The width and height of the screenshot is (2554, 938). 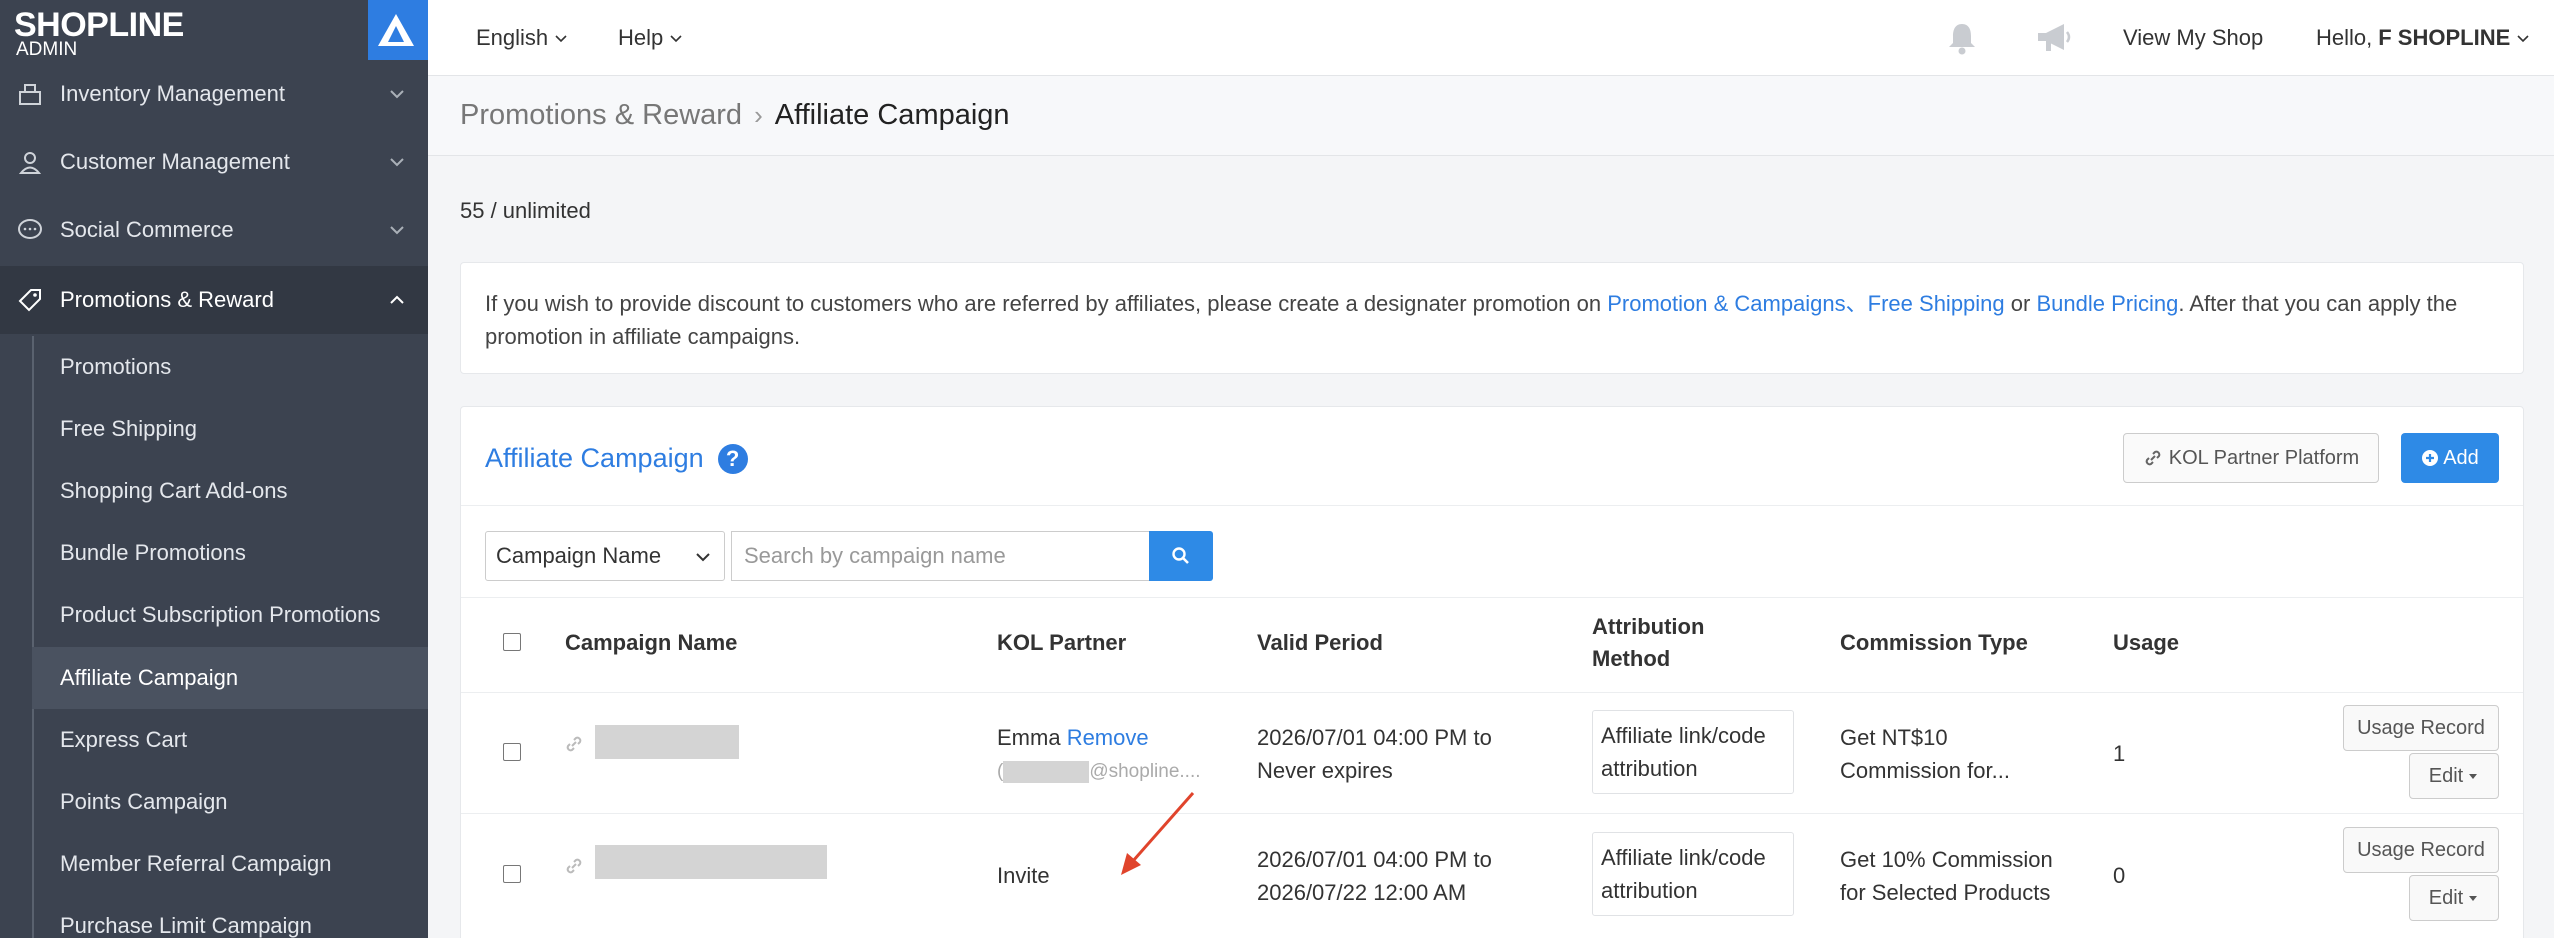 I want to click on bundle-pricing-link: Bundle Pricing, so click(x=2107, y=303).